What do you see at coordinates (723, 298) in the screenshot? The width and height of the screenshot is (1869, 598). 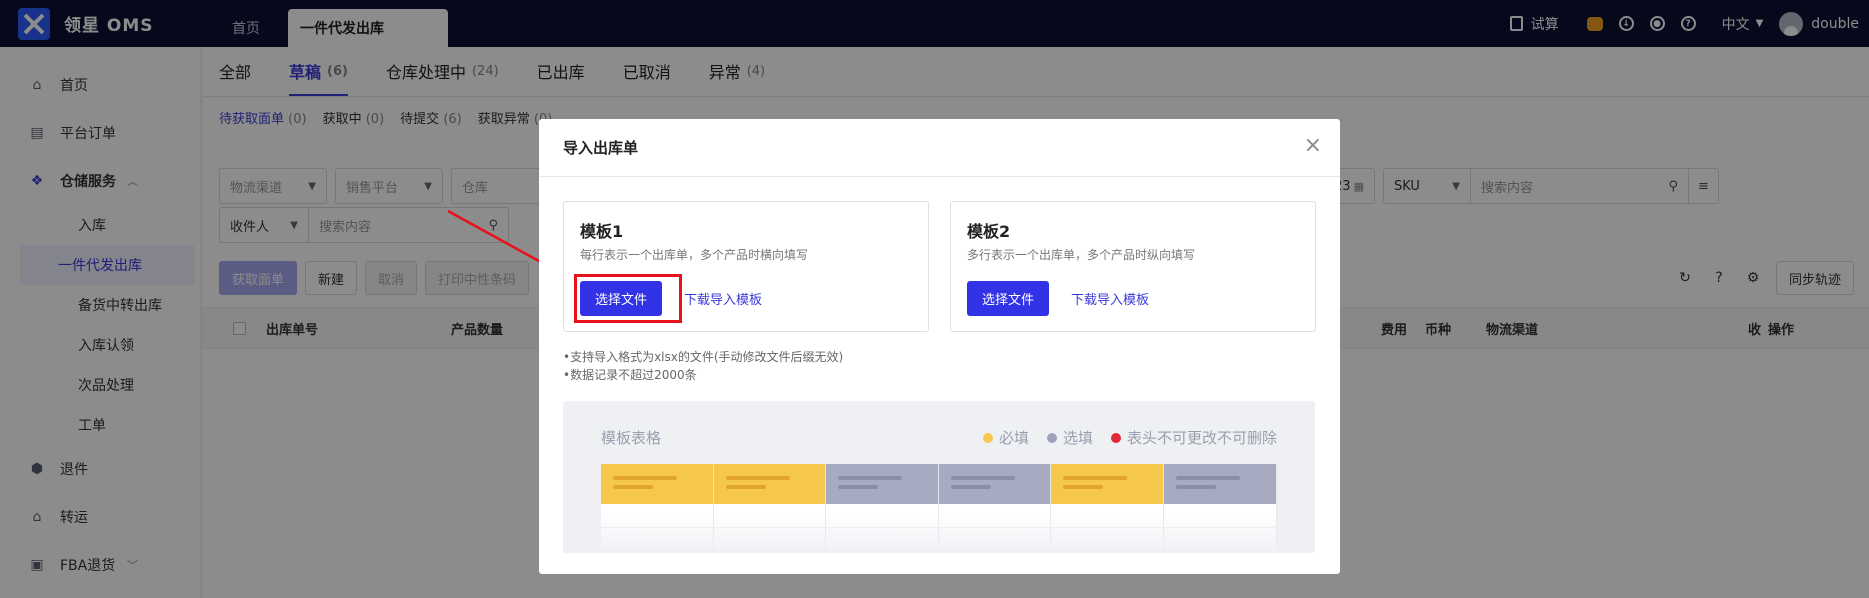 I see `template-1-download-link: 下载导入模板` at bounding box center [723, 298].